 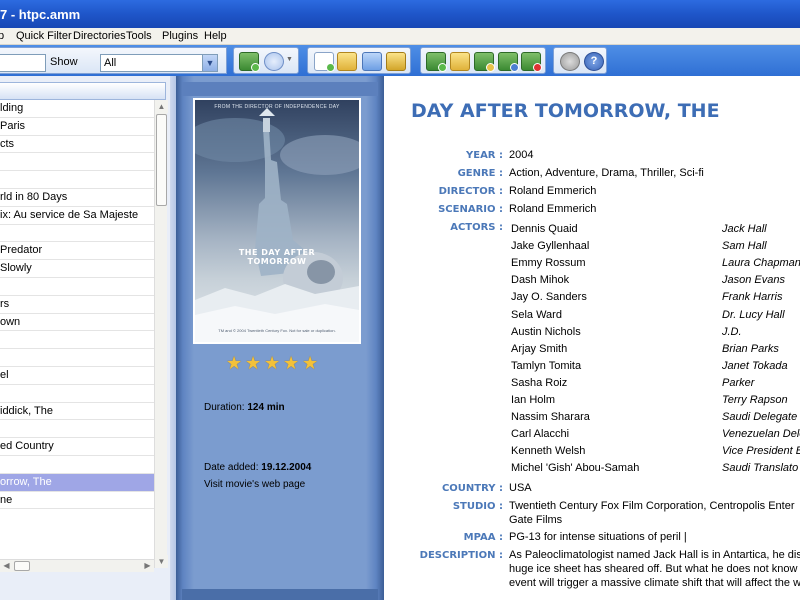 I want to click on show-filter-select: All ▼, so click(x=159, y=63).